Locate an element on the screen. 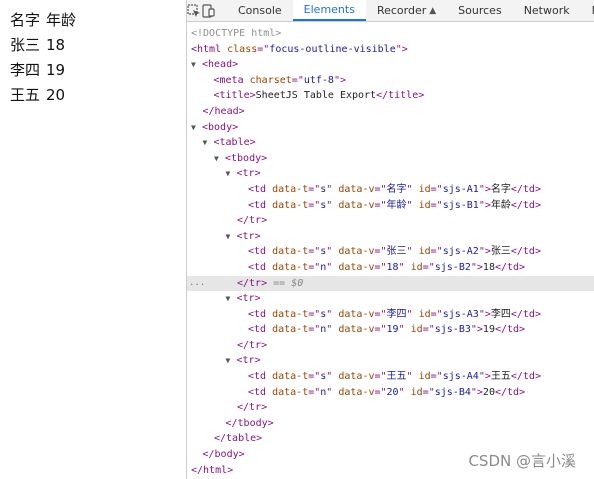 This screenshot has width=594, height=479. dom-node-line: ▼ <tbody> is located at coordinates (390, 159).